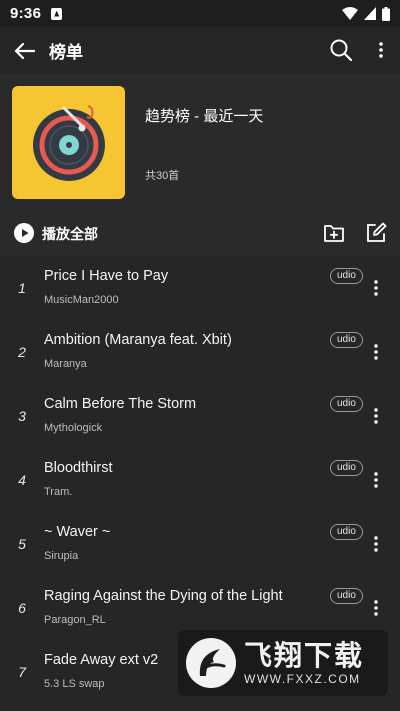 Image resolution: width=400 pixels, height=711 pixels. I want to click on song-row: 4 Bloodthirst Tram. udio, so click(200, 480).